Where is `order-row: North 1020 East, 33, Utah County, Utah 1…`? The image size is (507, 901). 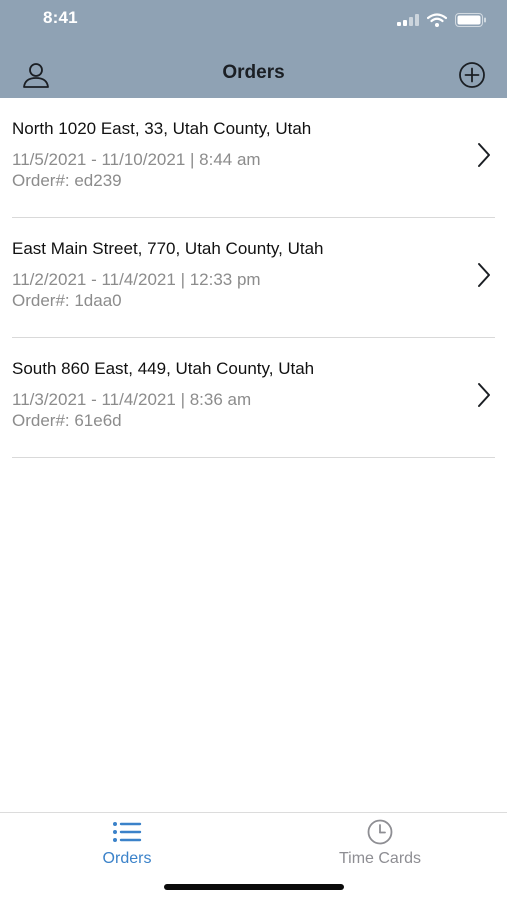
order-row: North 1020 East, 33, Utah County, Utah 1… is located at coordinates (253, 158).